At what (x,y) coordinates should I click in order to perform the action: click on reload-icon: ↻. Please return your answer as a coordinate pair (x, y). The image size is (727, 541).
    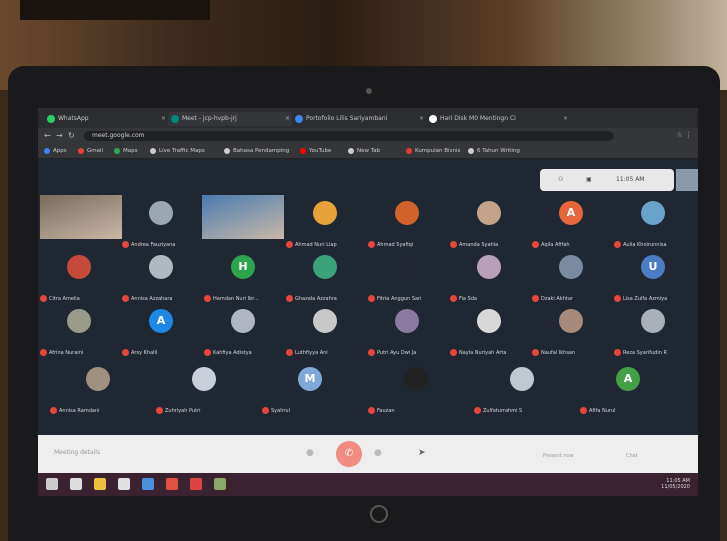
    Looking at the image, I should click on (71, 136).